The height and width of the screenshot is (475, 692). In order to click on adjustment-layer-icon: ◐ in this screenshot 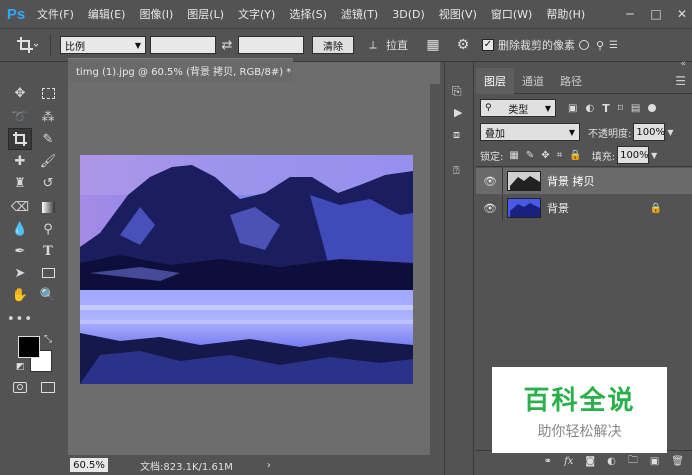, I will do `click(611, 461)`.